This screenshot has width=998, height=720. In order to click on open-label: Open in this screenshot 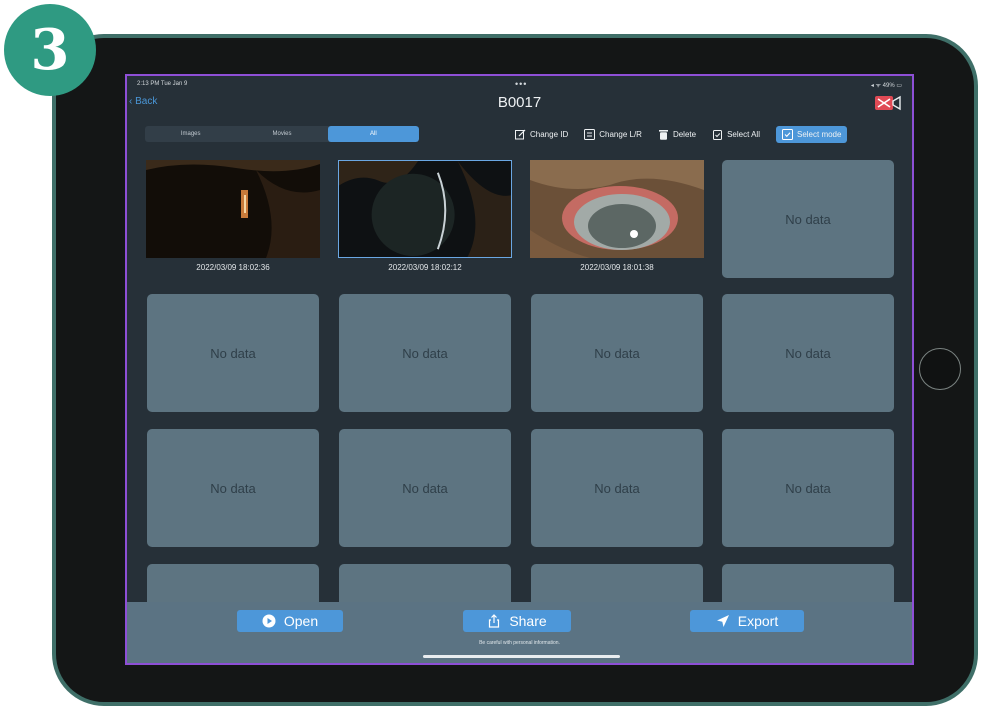, I will do `click(301, 621)`.